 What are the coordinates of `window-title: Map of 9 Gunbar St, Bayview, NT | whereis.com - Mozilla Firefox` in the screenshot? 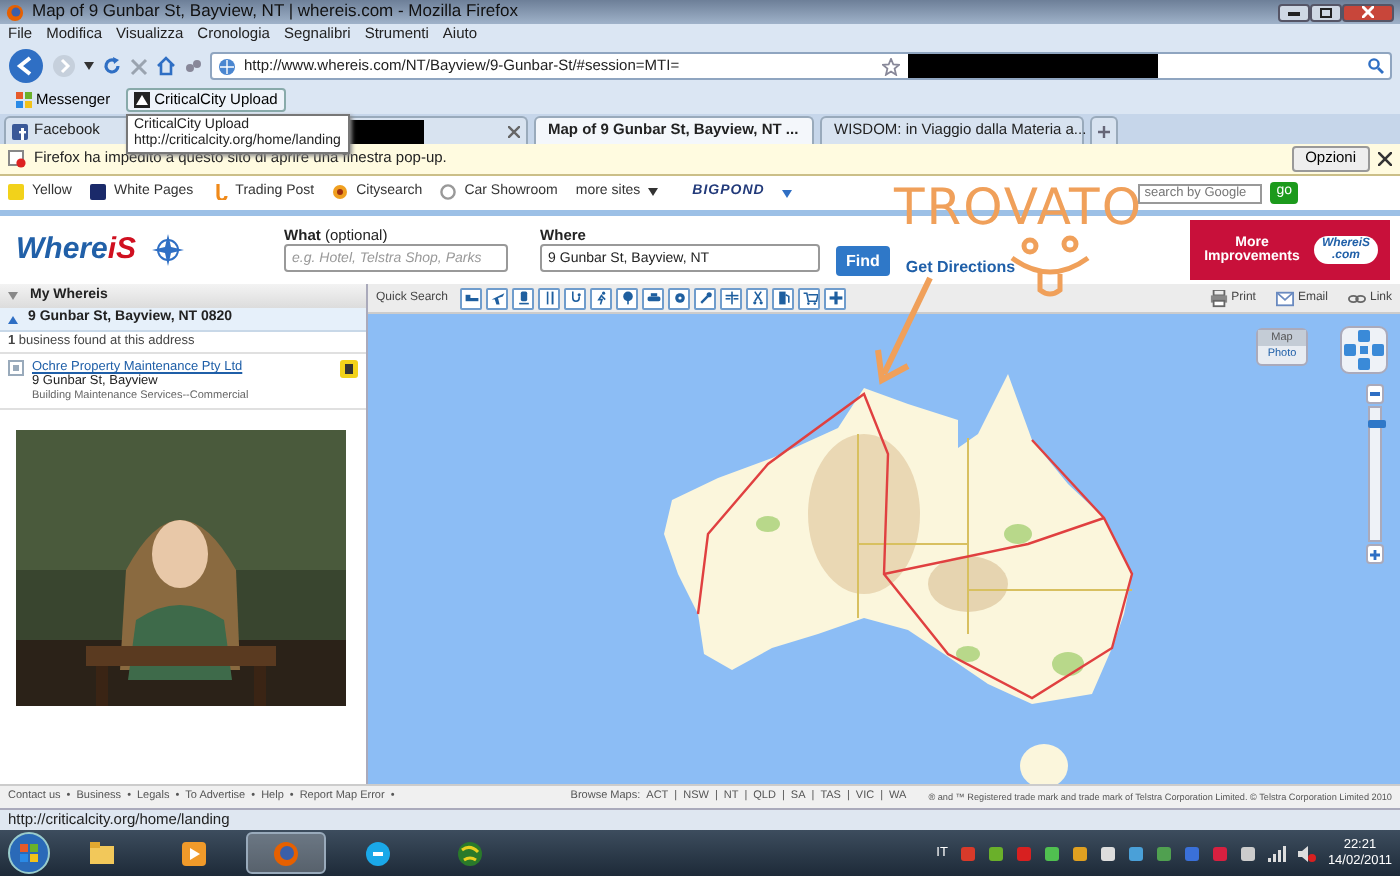 It's located at (275, 12).